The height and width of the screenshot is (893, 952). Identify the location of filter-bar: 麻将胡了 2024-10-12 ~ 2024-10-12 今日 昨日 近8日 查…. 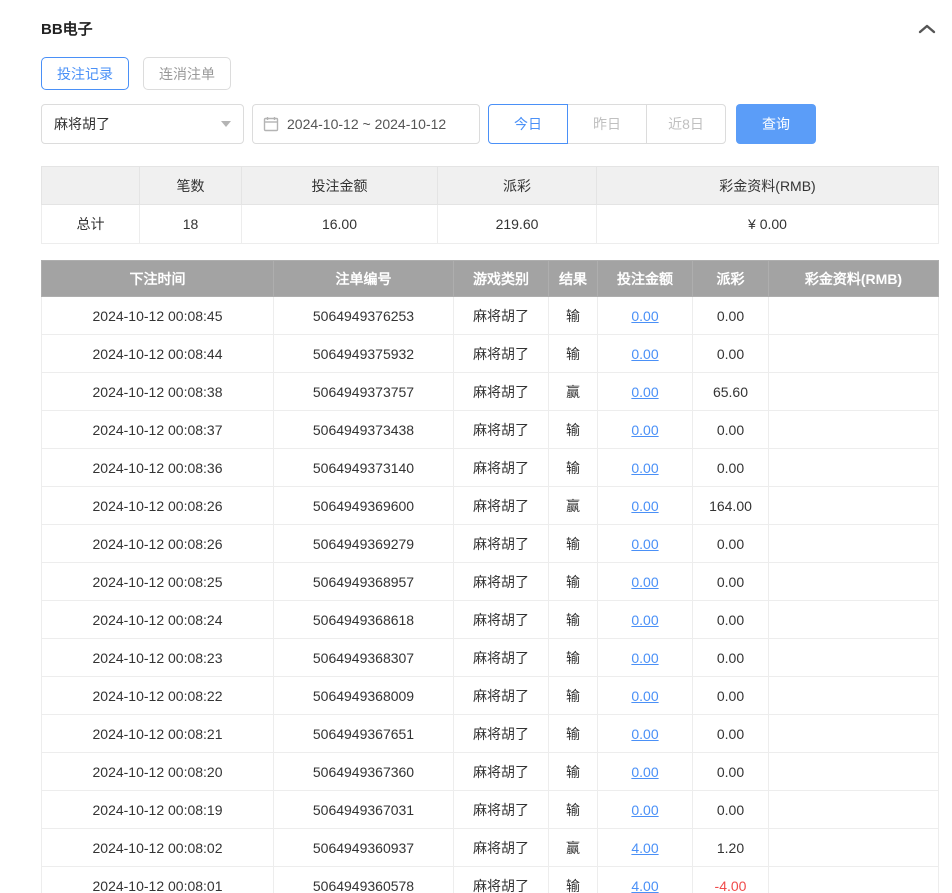
(489, 124).